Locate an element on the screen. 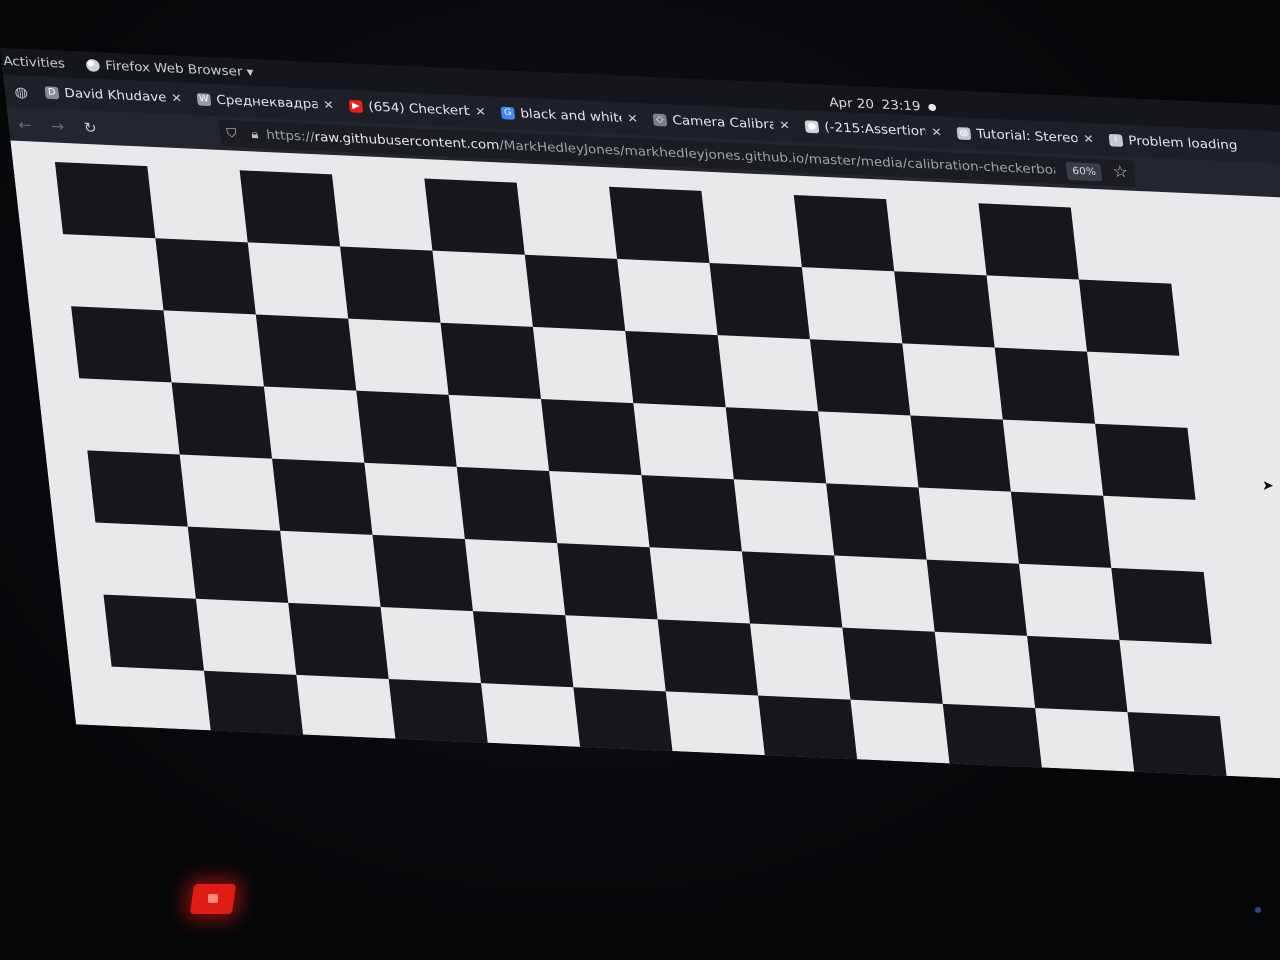 Image resolution: width=1280 pixels, height=960 pixels. tab-label: Camera Calibrati is located at coordinates (723, 123).